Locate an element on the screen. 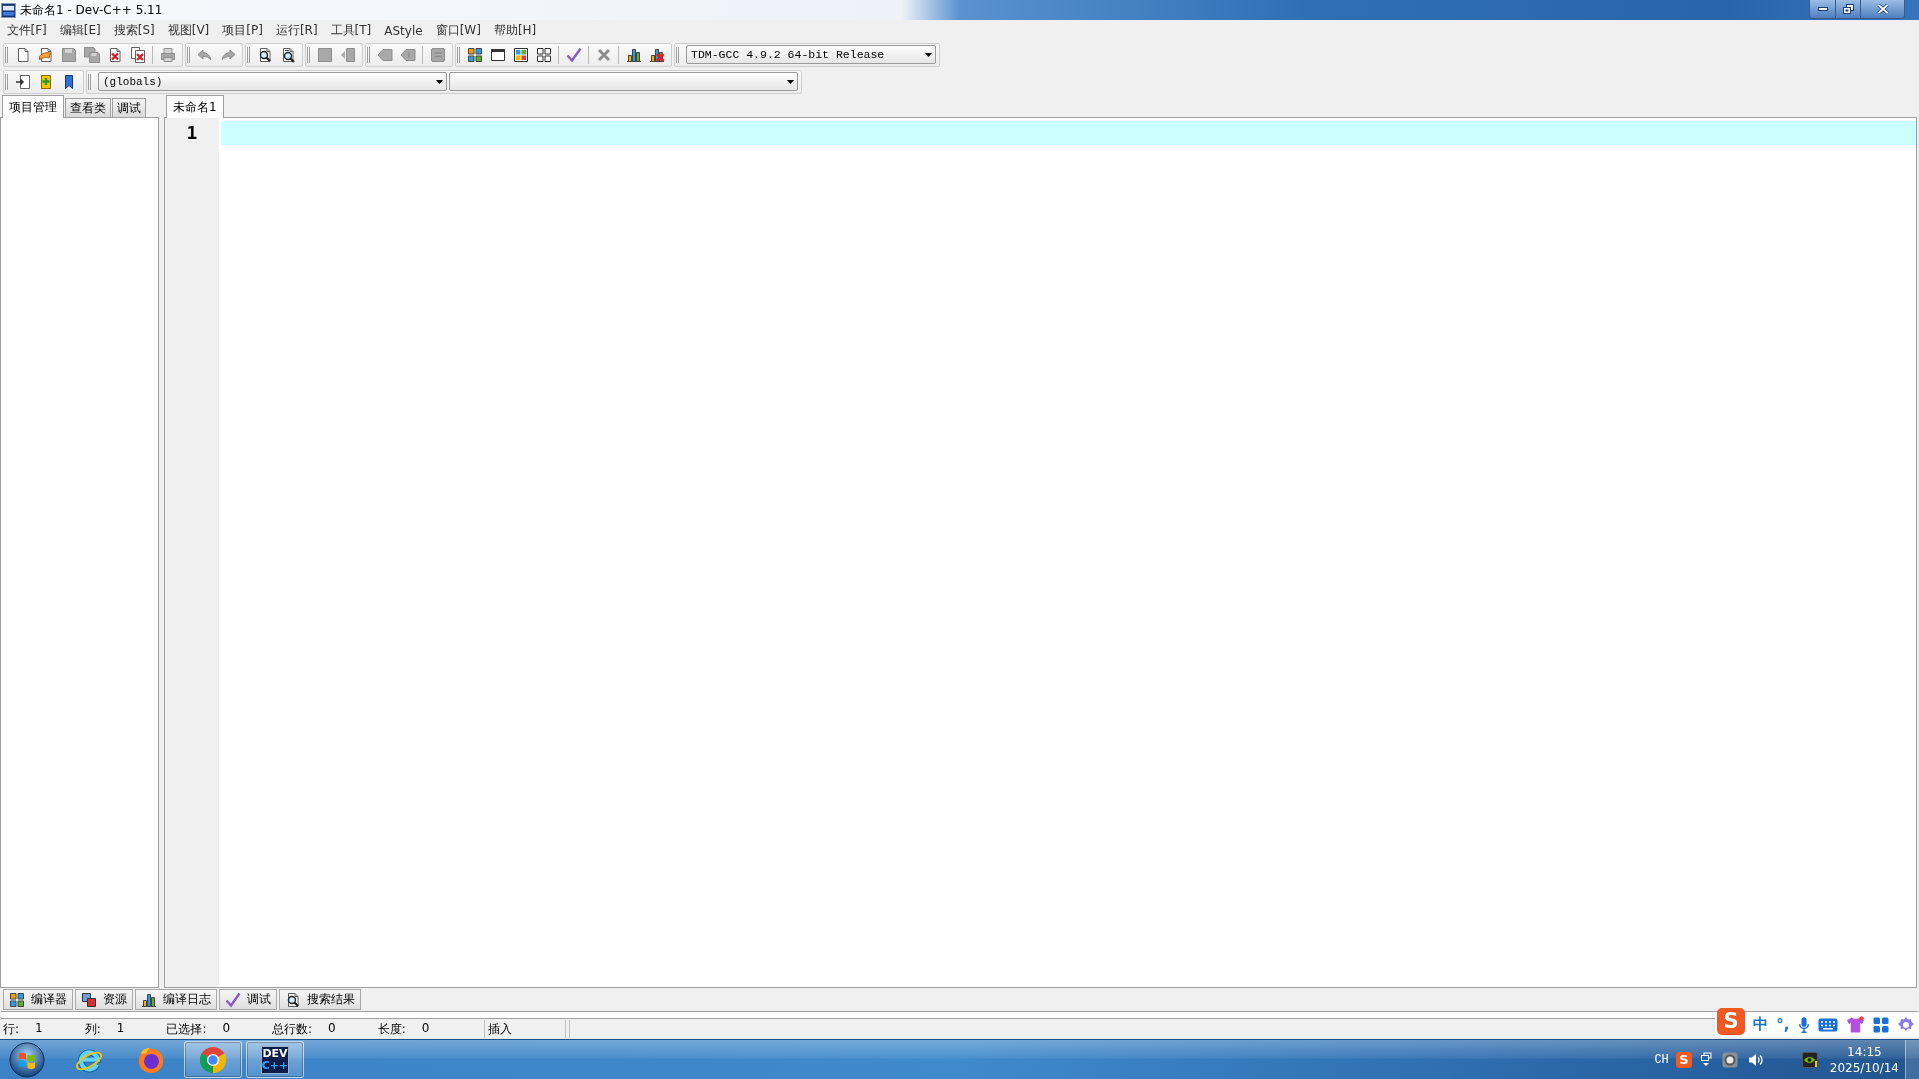 This screenshot has width=1919, height=1079. scope-dropdown: (globals) is located at coordinates (272, 81).